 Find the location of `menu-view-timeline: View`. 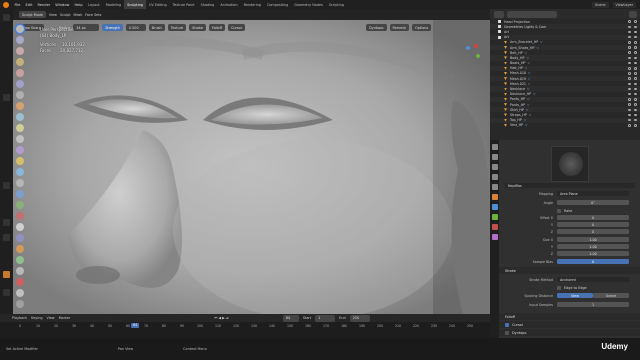

menu-view-timeline: View is located at coordinates (51, 318).